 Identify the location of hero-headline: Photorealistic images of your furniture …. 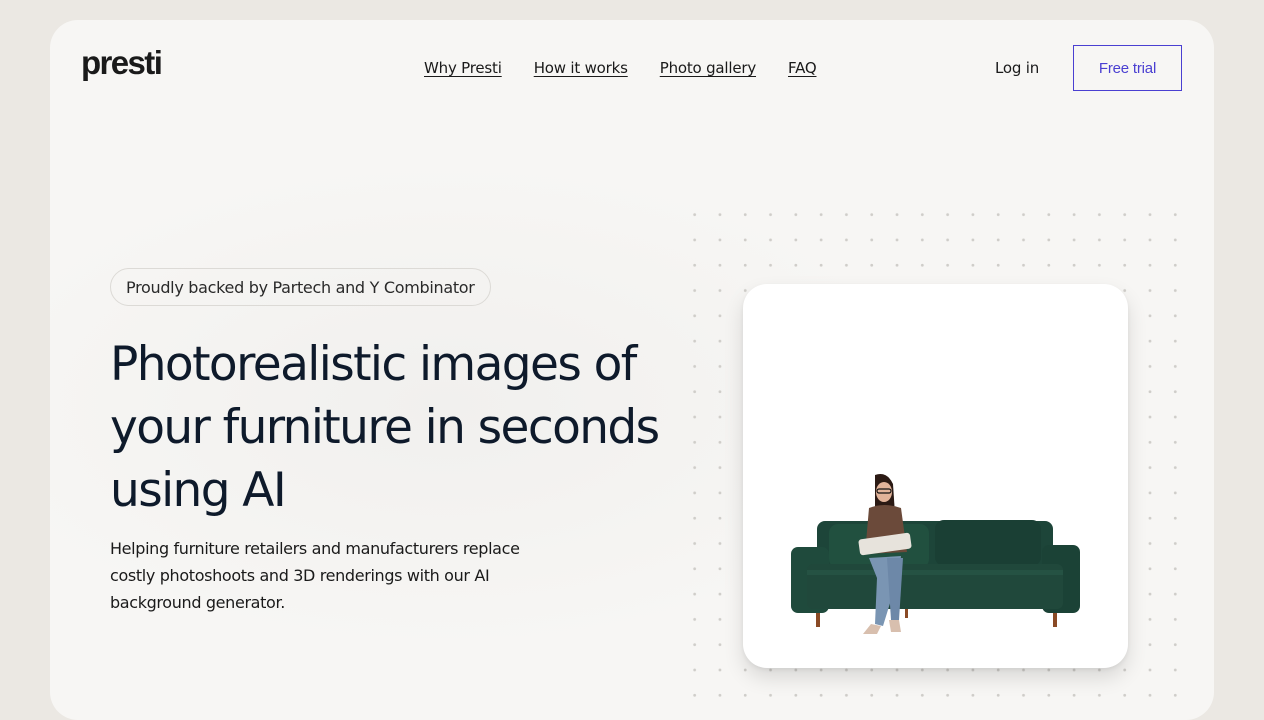
(385, 427).